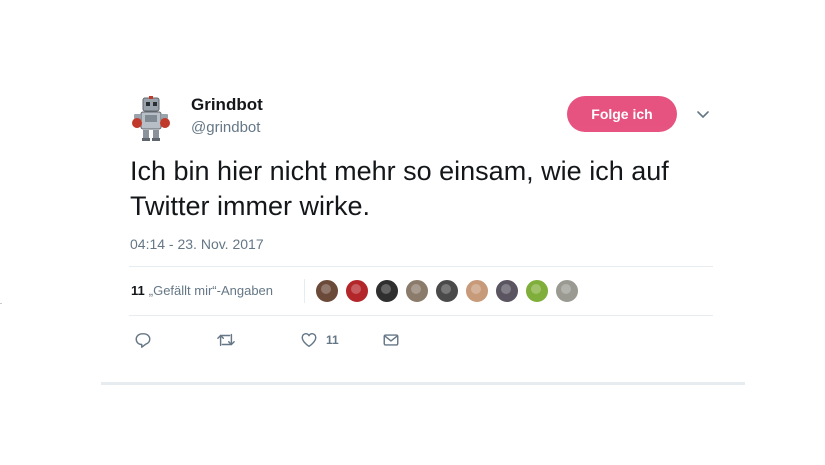  I want to click on liker-avatar-1-icon, so click(327, 291).